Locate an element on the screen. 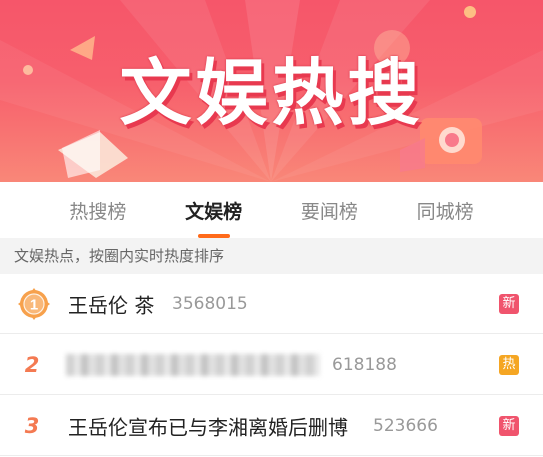 This screenshot has width=543, height=457. banner-title: 文娱热搜 is located at coordinates (271, 93).